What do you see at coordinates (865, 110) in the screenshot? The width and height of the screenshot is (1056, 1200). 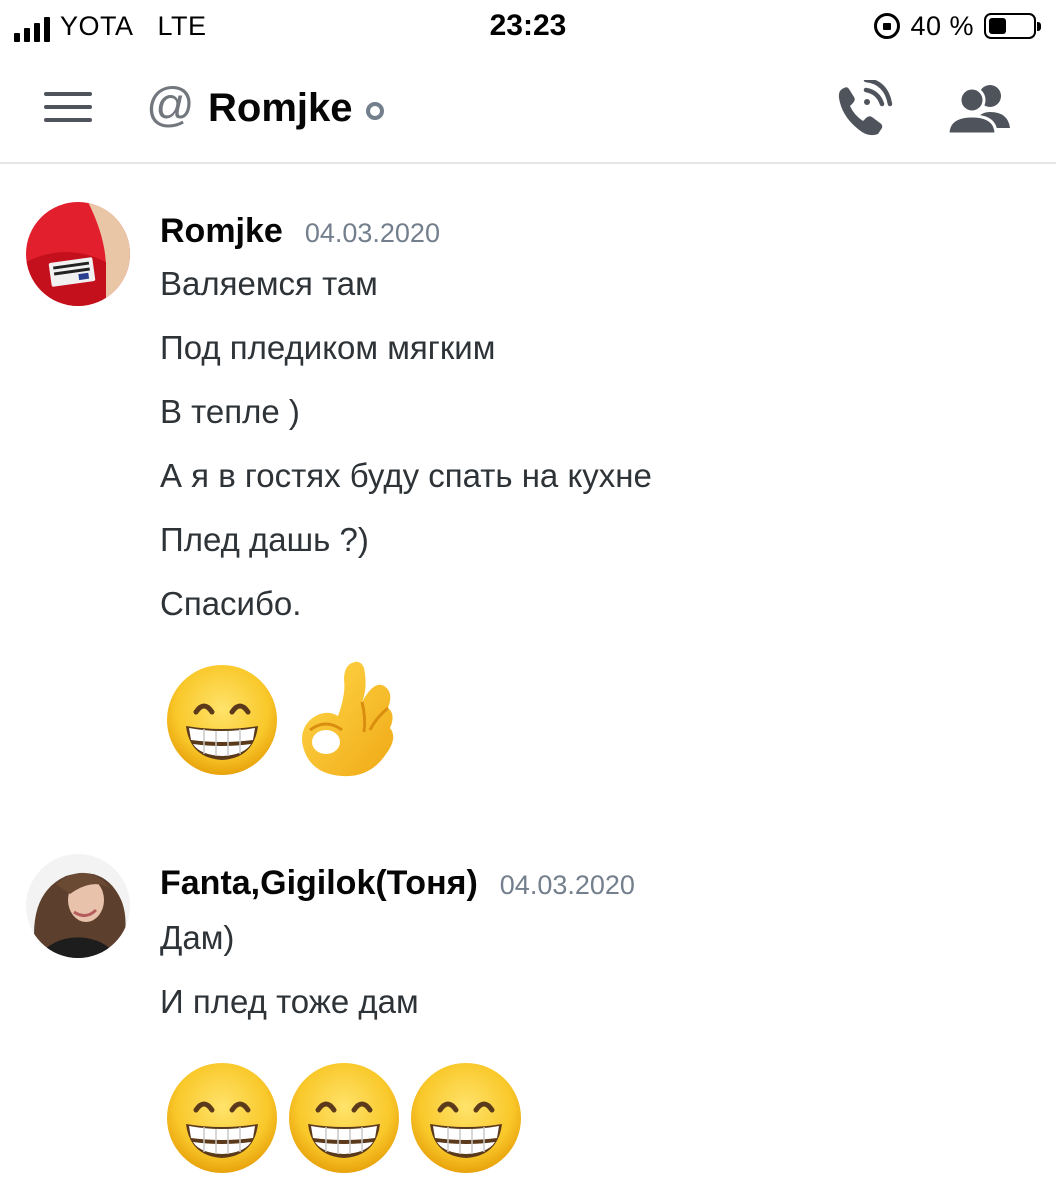 I see `voice-call-icon` at bounding box center [865, 110].